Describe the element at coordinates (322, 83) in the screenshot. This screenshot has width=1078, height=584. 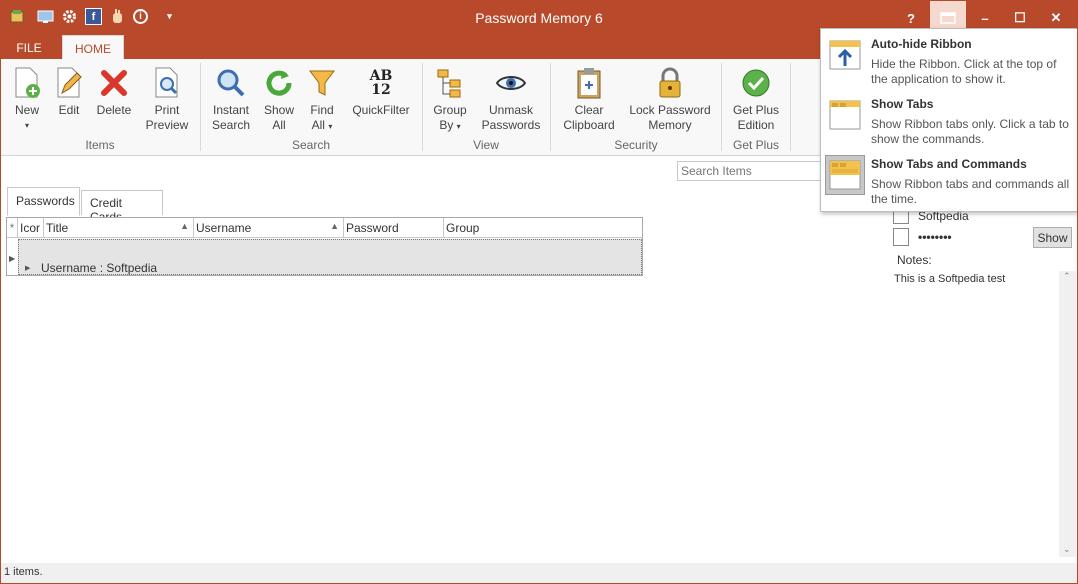
I see `funnel-icon` at that location.